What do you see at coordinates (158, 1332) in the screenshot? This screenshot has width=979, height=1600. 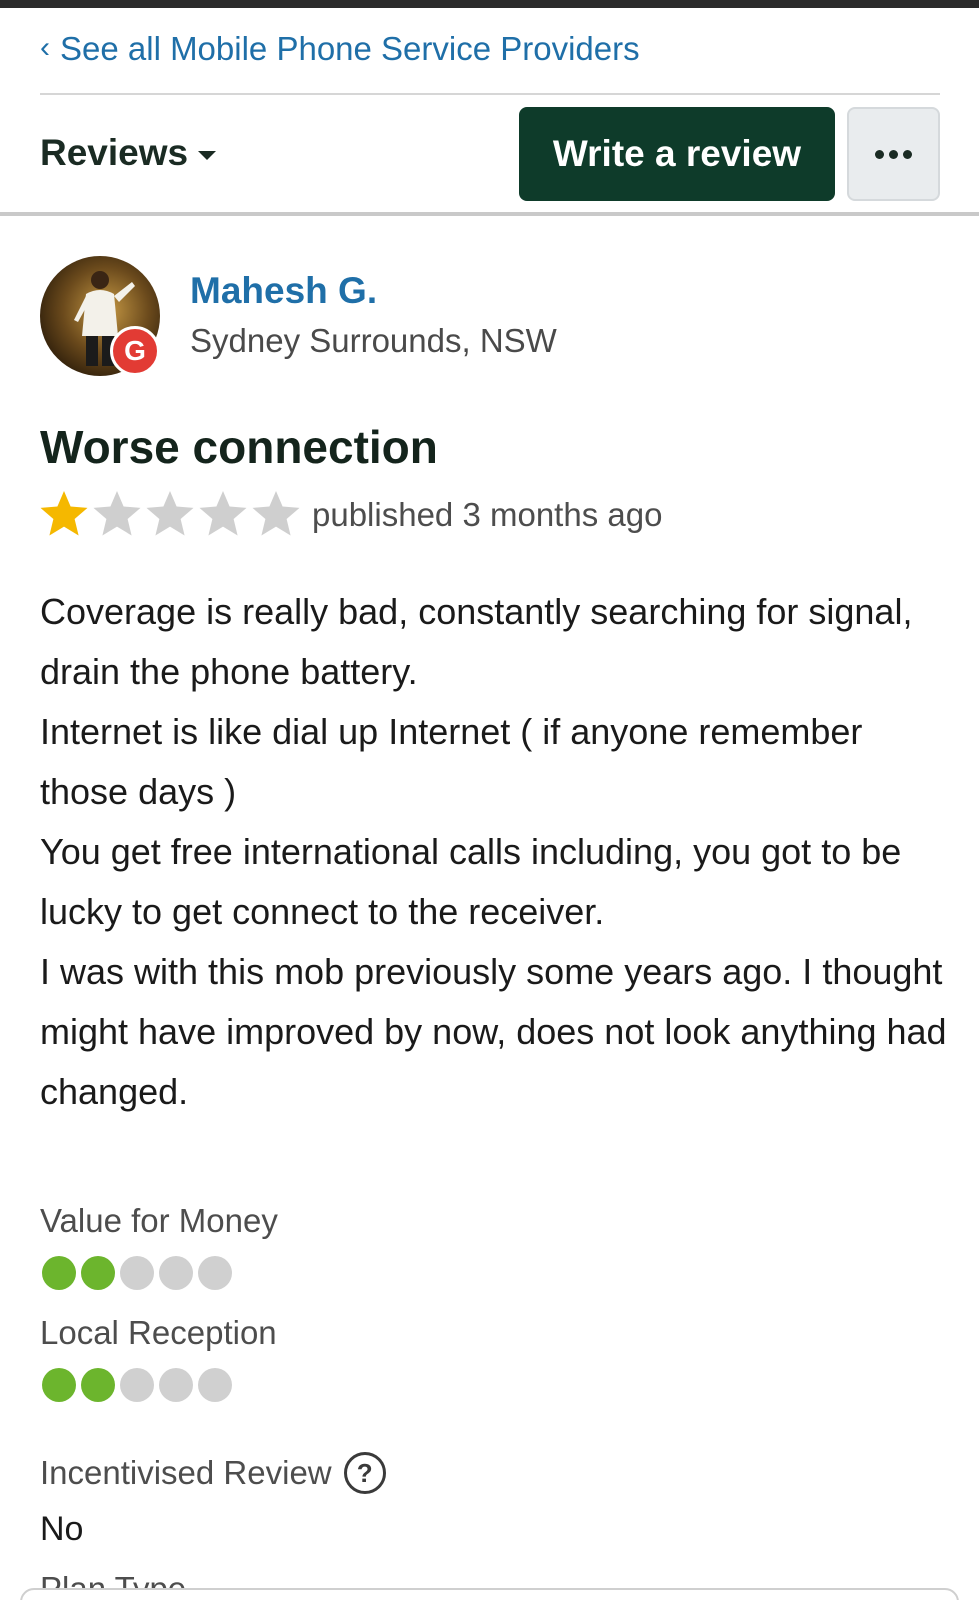 I see `metric-label-local-reception: Local Reception` at bounding box center [158, 1332].